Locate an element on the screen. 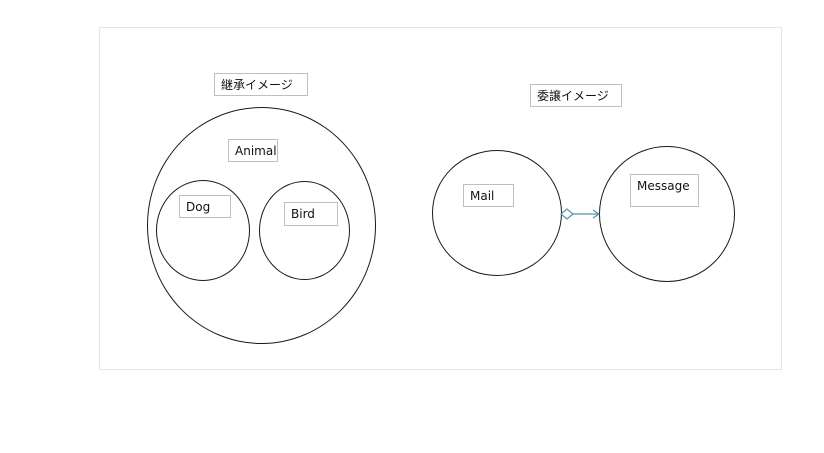 This screenshot has height=453, width=824. aggregation-diamond is located at coordinates (567, 214).